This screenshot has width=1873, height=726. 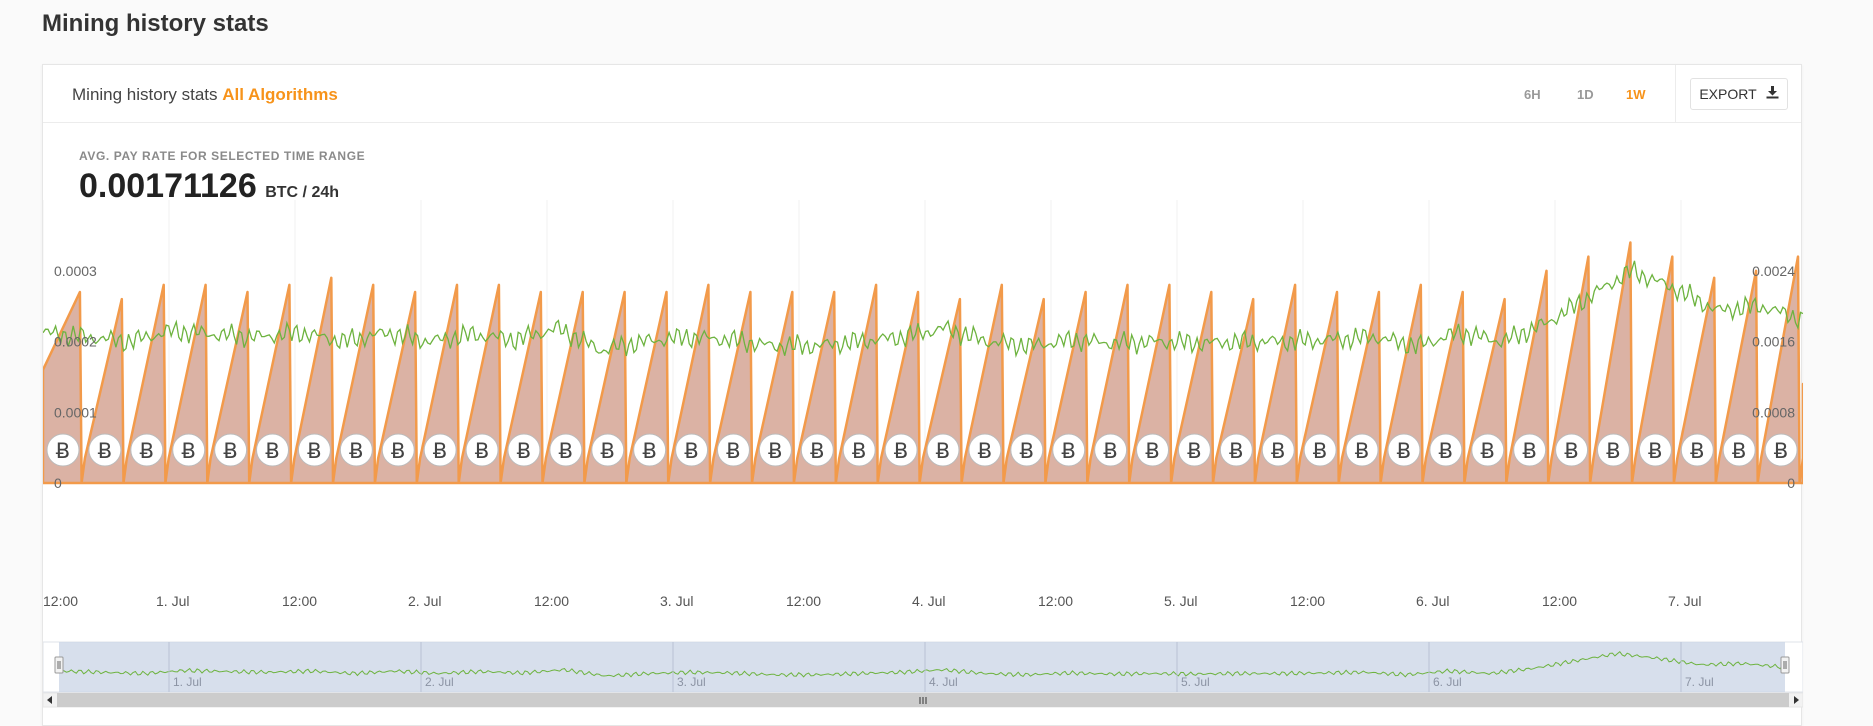 I want to click on left-axis-tick-label: 0.0003, so click(x=75, y=271).